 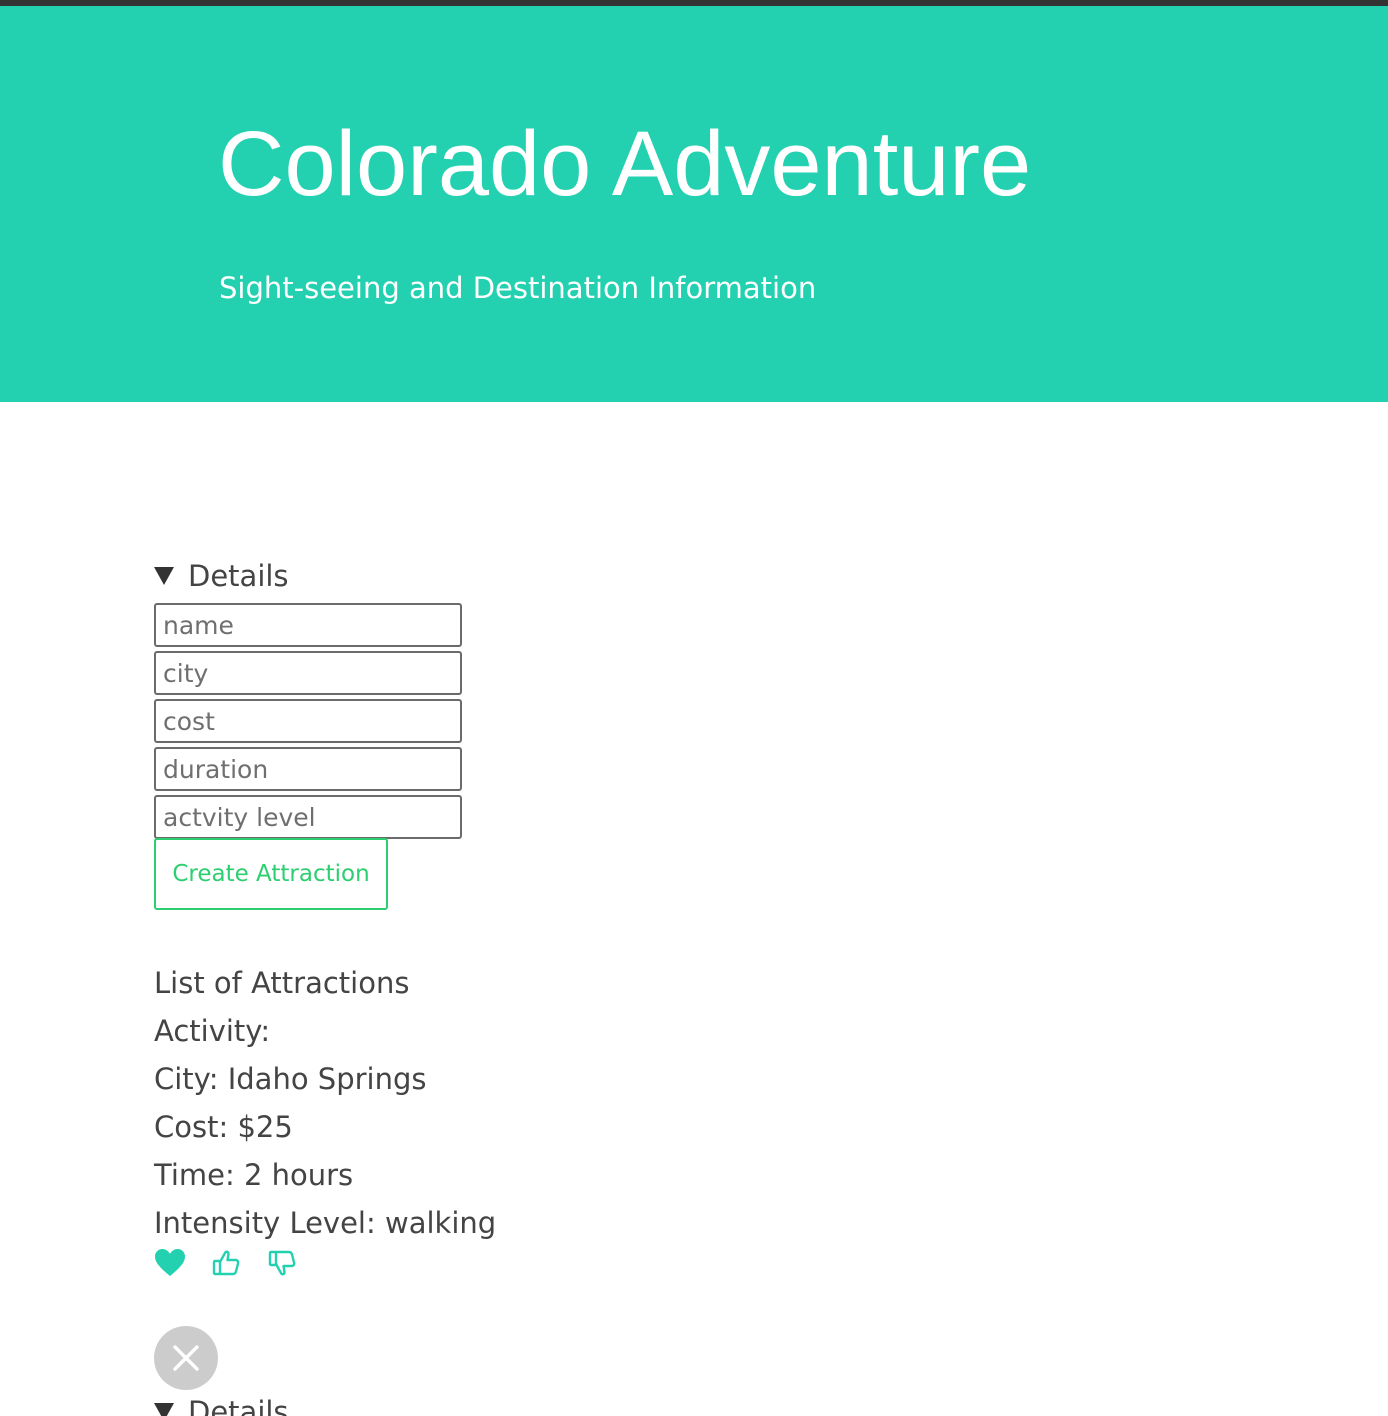 I want to click on thumbs-down-icon, so click(x=282, y=1263).